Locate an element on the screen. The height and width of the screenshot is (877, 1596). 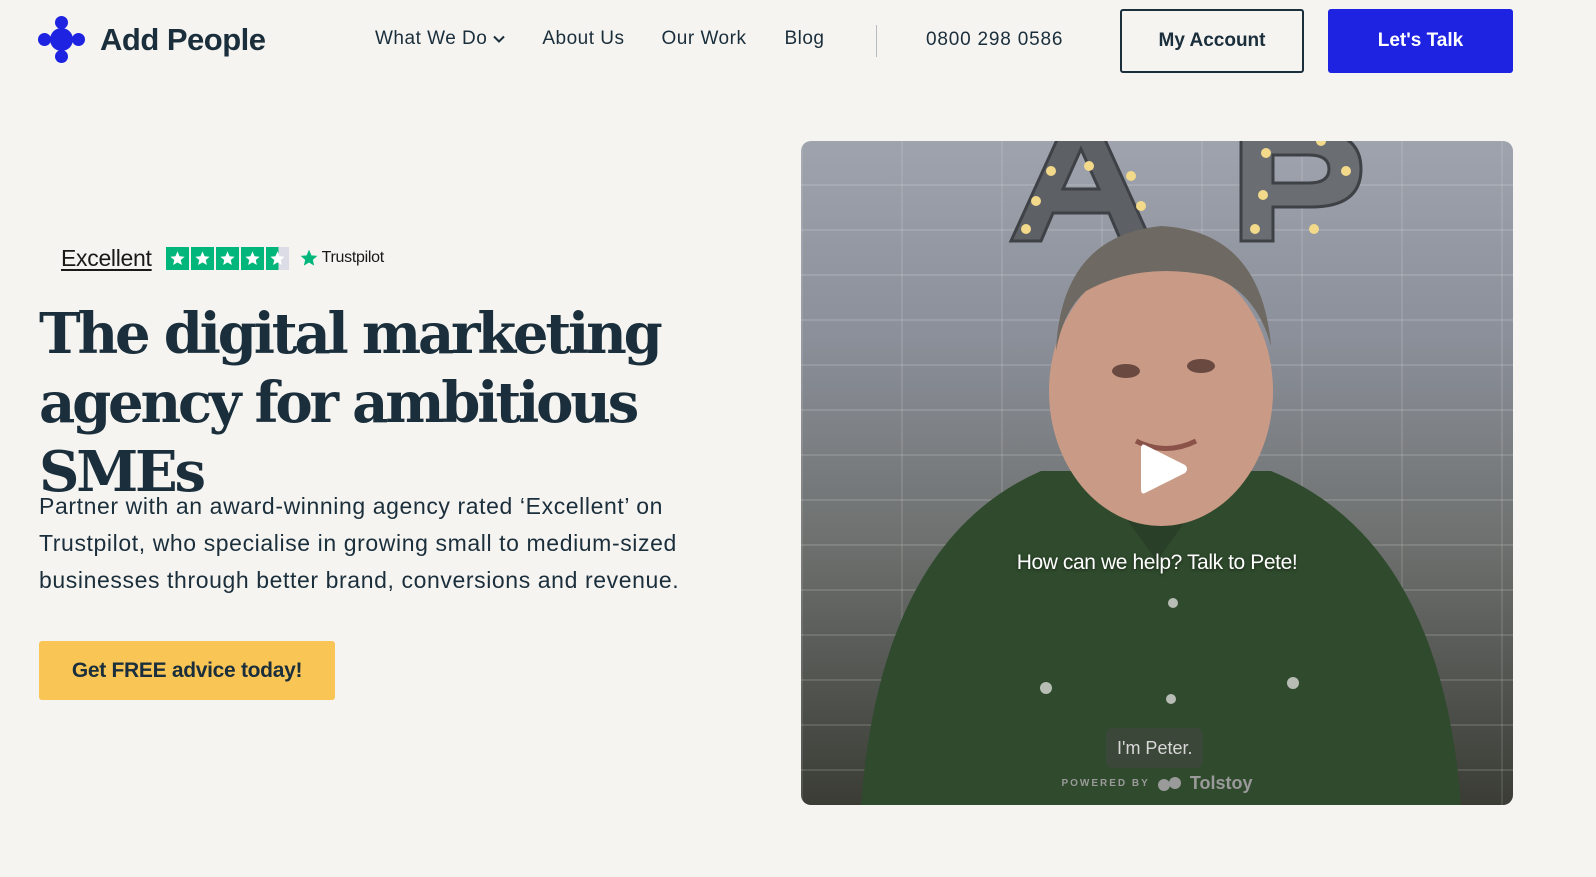
nav-item-label: Our Work is located at coordinates (704, 38).